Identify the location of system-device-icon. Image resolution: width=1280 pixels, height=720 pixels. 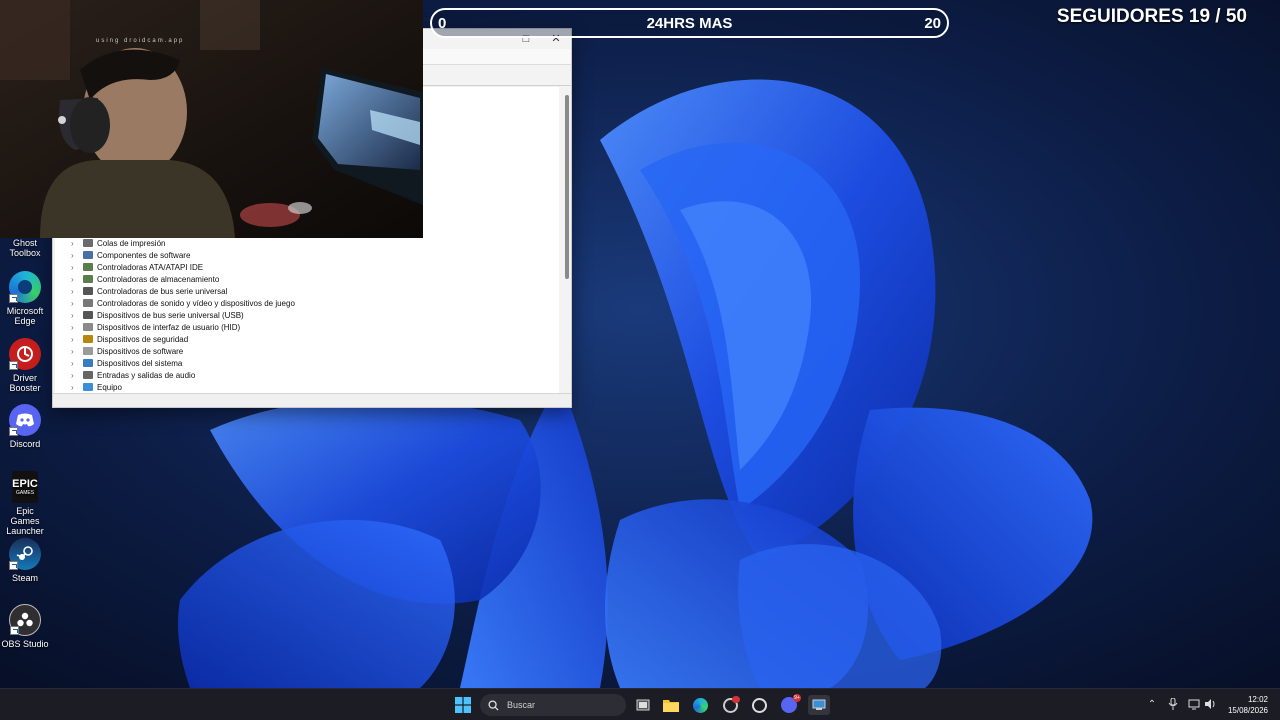
(88, 363).